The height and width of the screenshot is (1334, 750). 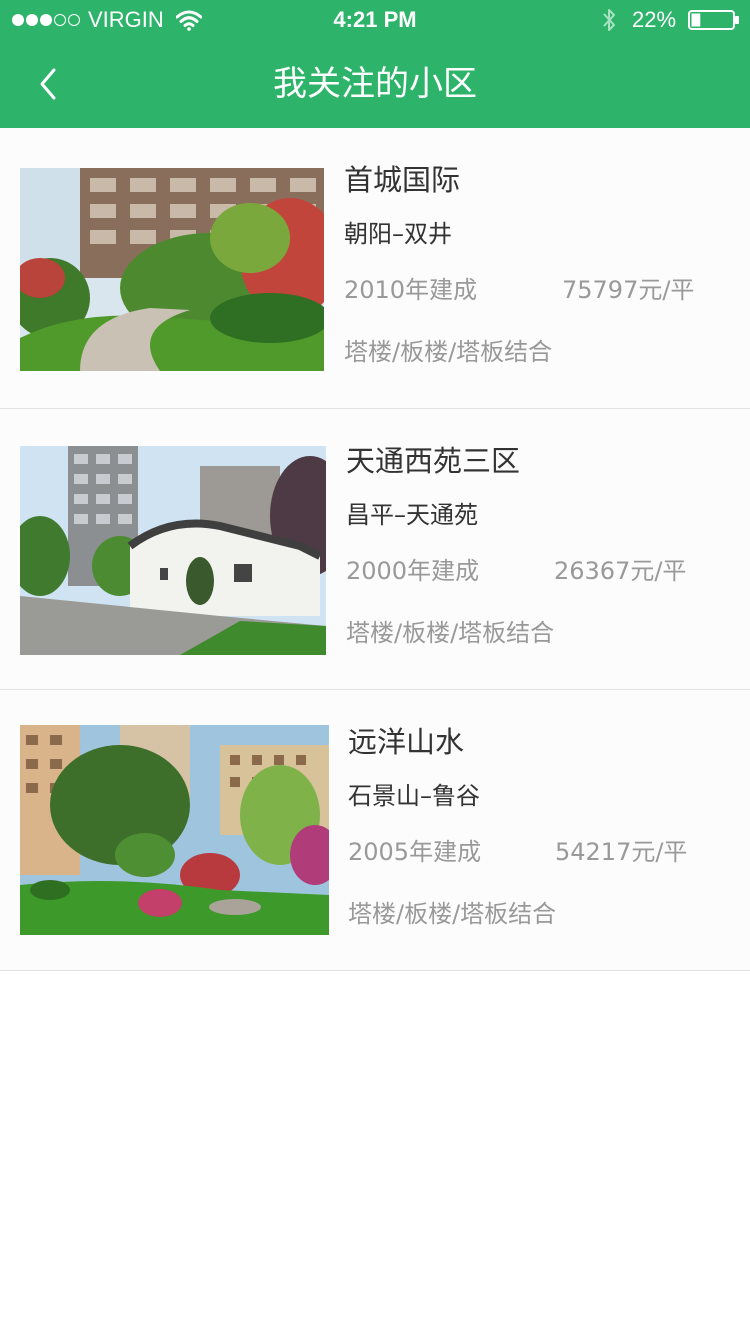 What do you see at coordinates (528, 852) in the screenshot?
I see `community-meta: 2005年建成 54217元/平` at bounding box center [528, 852].